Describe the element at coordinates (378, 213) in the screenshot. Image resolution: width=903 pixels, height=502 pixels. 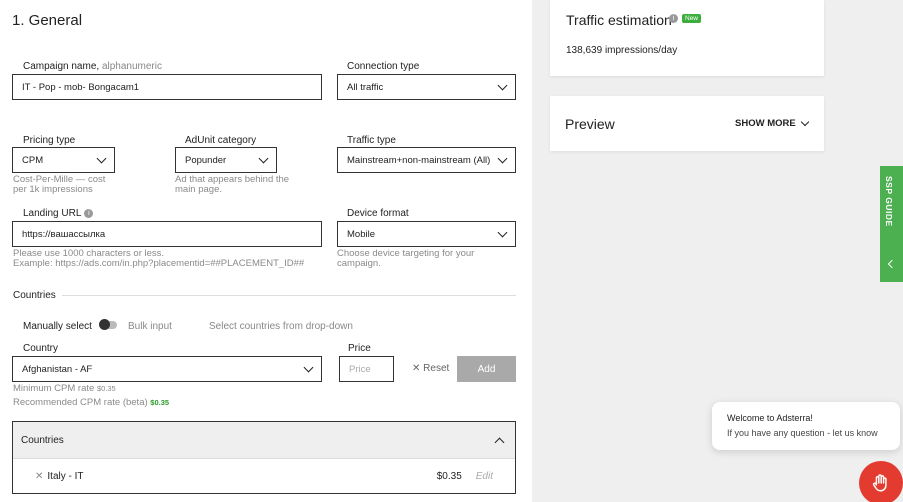
I see `device-format-label: Device format` at that location.